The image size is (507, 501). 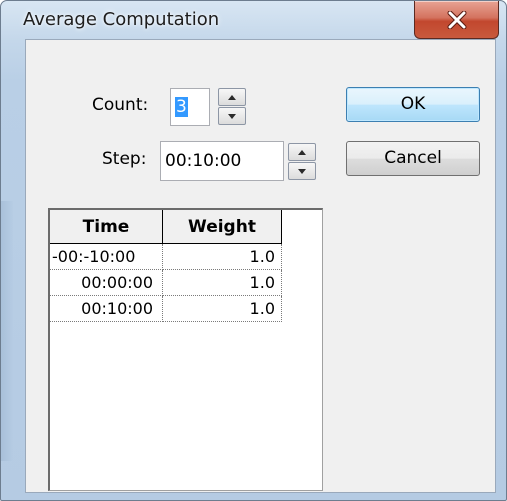 I want to click on count-spinner, so click(x=232, y=107).